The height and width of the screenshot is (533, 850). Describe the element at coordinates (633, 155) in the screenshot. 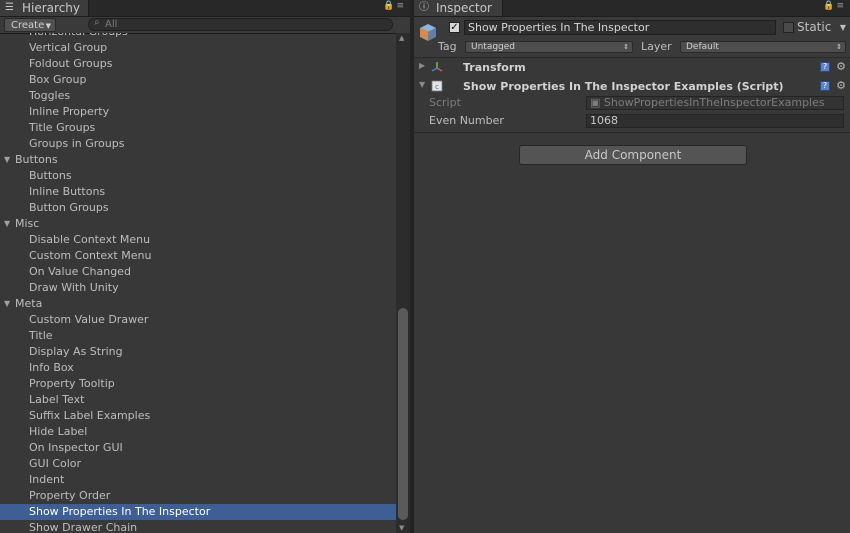

I see `add-component-button: Add Component` at that location.